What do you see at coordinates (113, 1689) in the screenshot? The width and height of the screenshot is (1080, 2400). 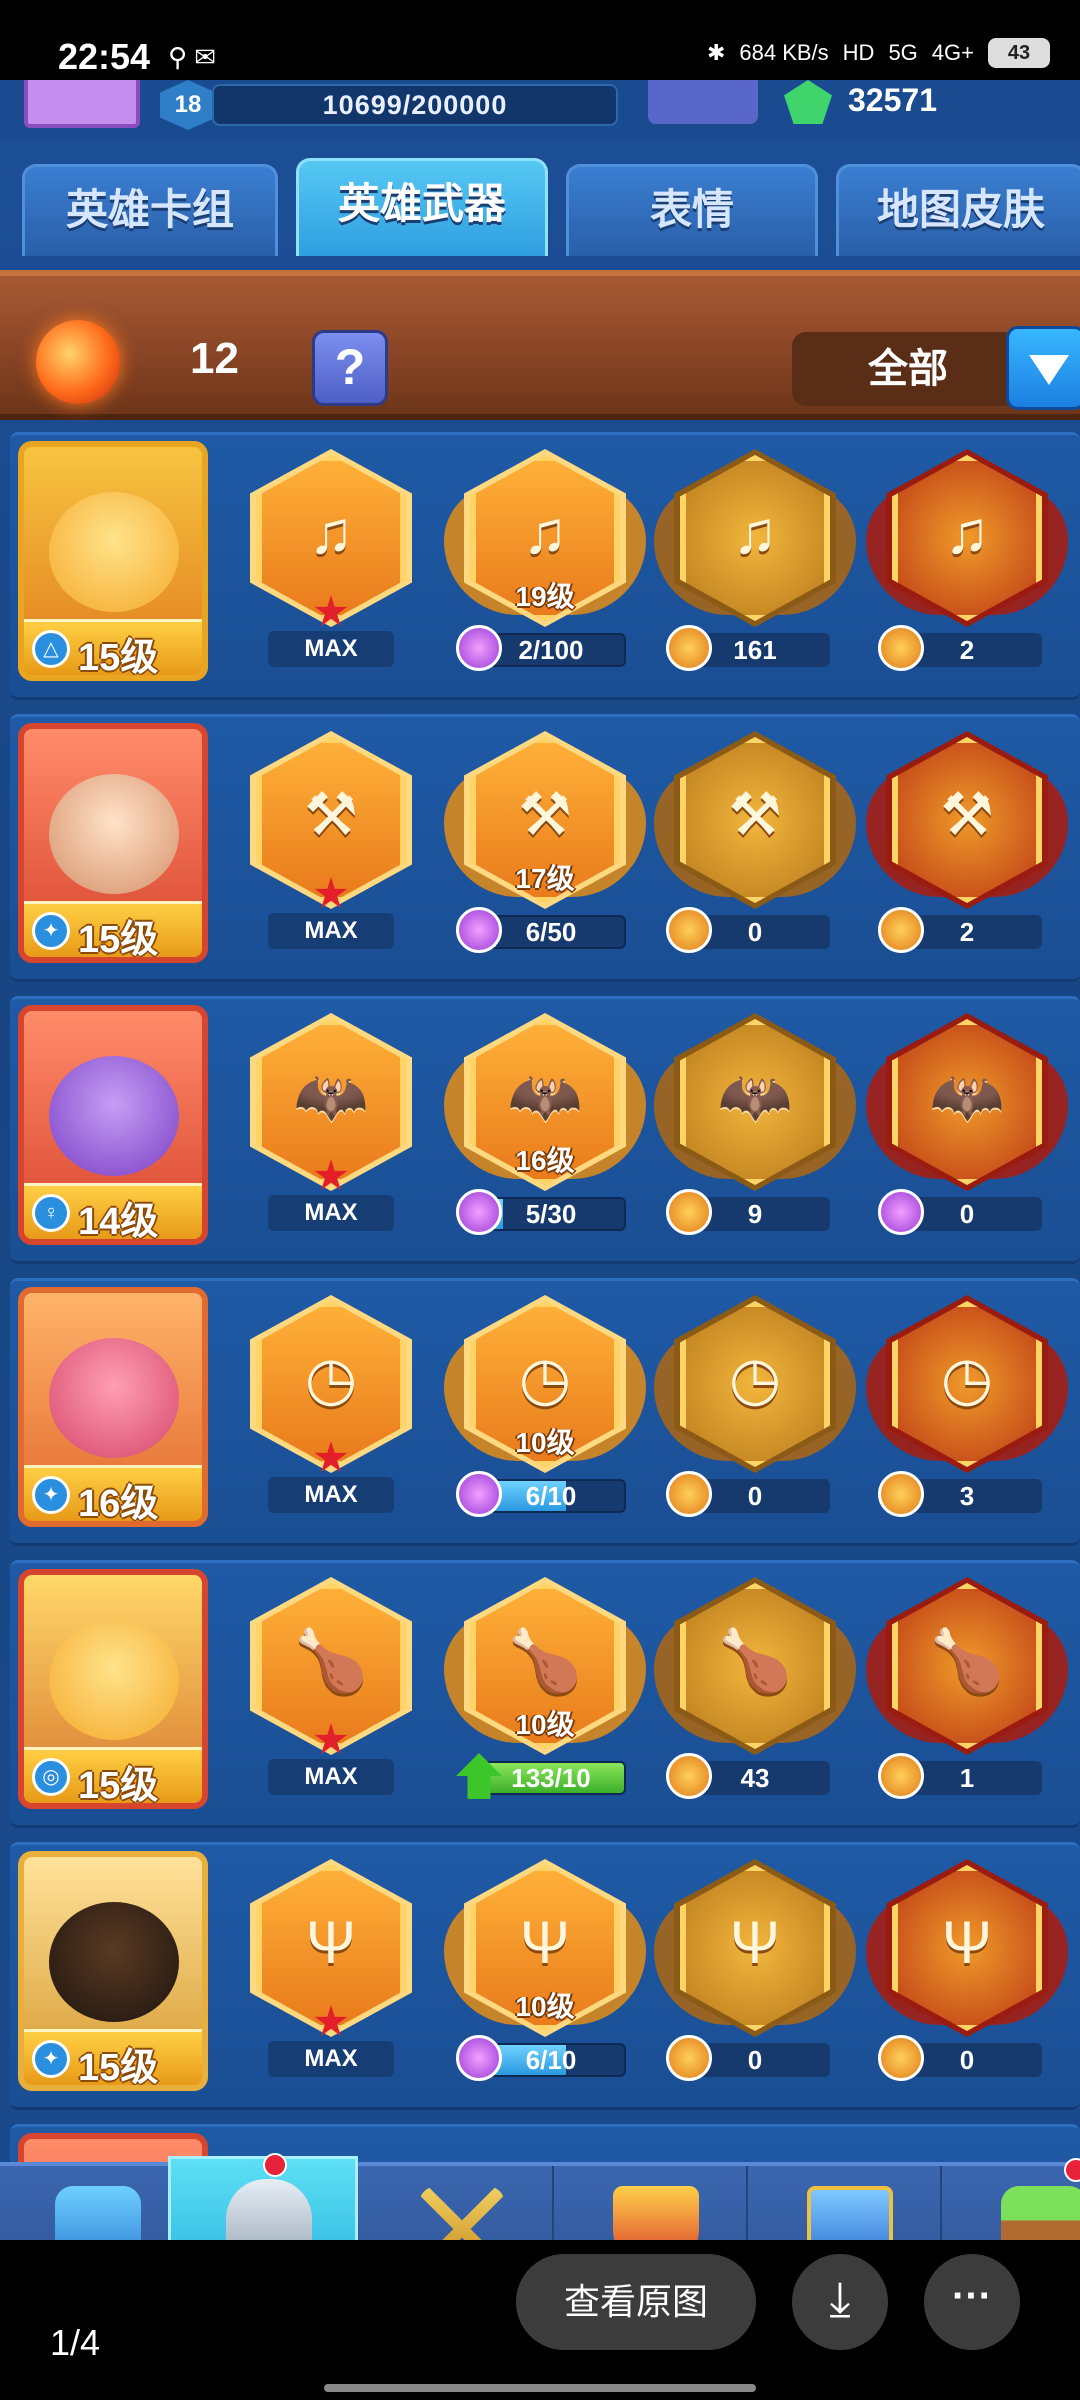 I see `hero-card: ◎ 15级` at bounding box center [113, 1689].